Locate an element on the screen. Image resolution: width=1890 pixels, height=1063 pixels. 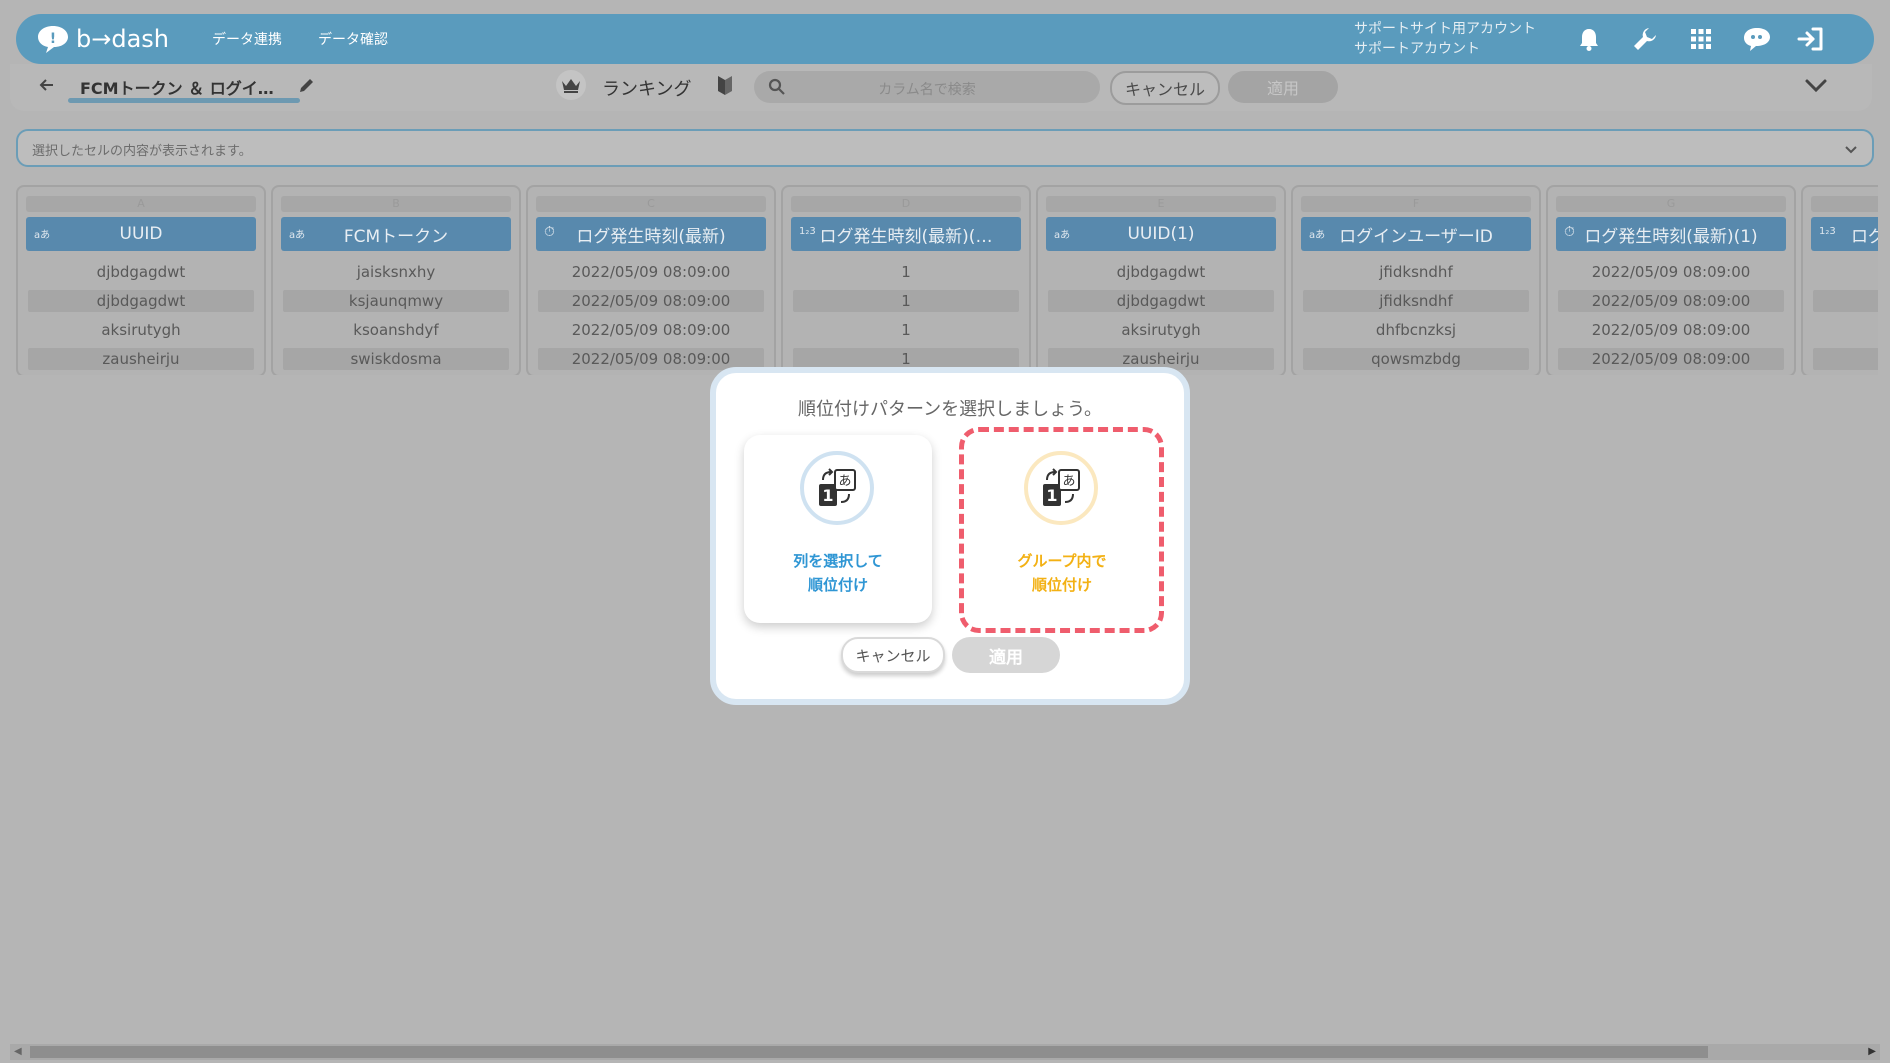
rank-by-column-icon: 1 あ is located at coordinates (837, 488).